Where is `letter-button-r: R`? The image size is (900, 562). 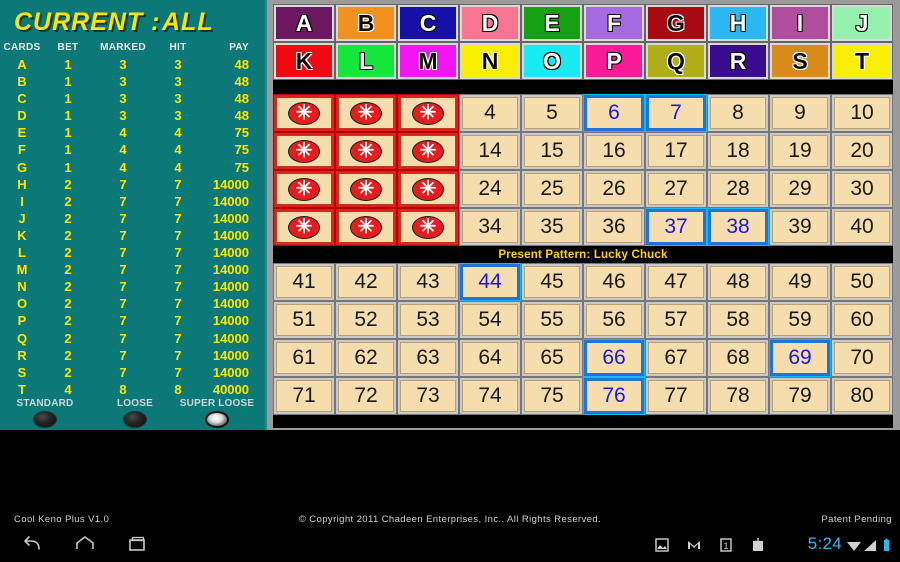
letter-button-r: R is located at coordinates (738, 61).